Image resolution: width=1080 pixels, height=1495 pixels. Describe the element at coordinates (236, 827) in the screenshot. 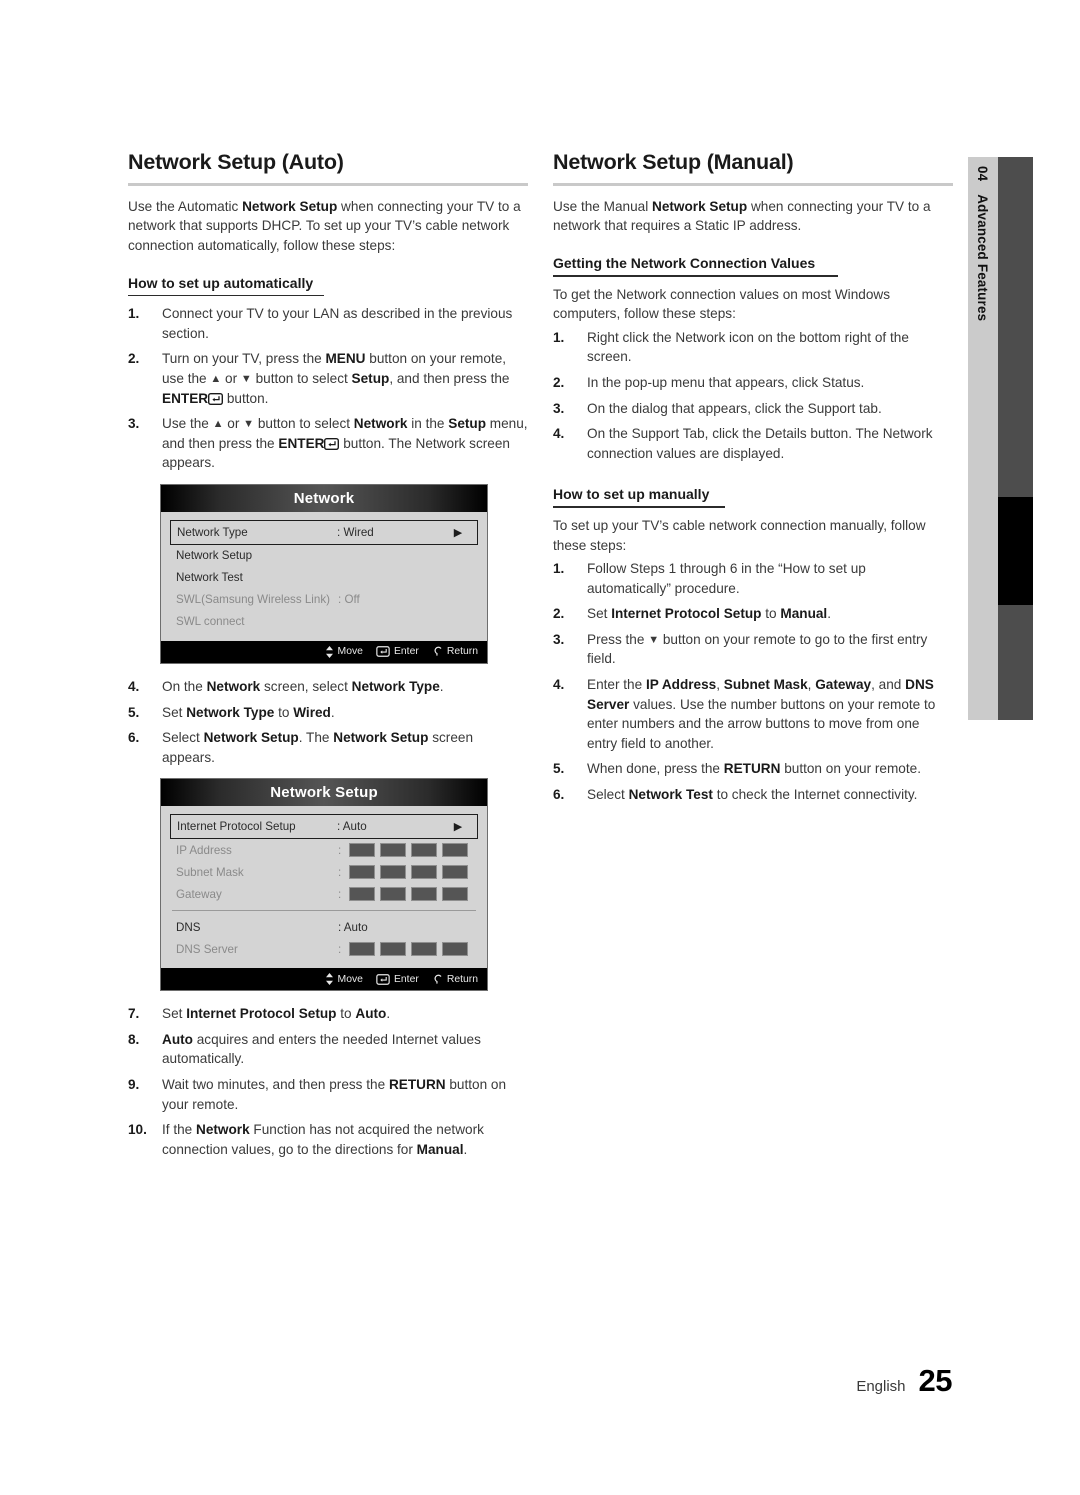

I see `osd-row-label: Internet Protocol Setup` at that location.